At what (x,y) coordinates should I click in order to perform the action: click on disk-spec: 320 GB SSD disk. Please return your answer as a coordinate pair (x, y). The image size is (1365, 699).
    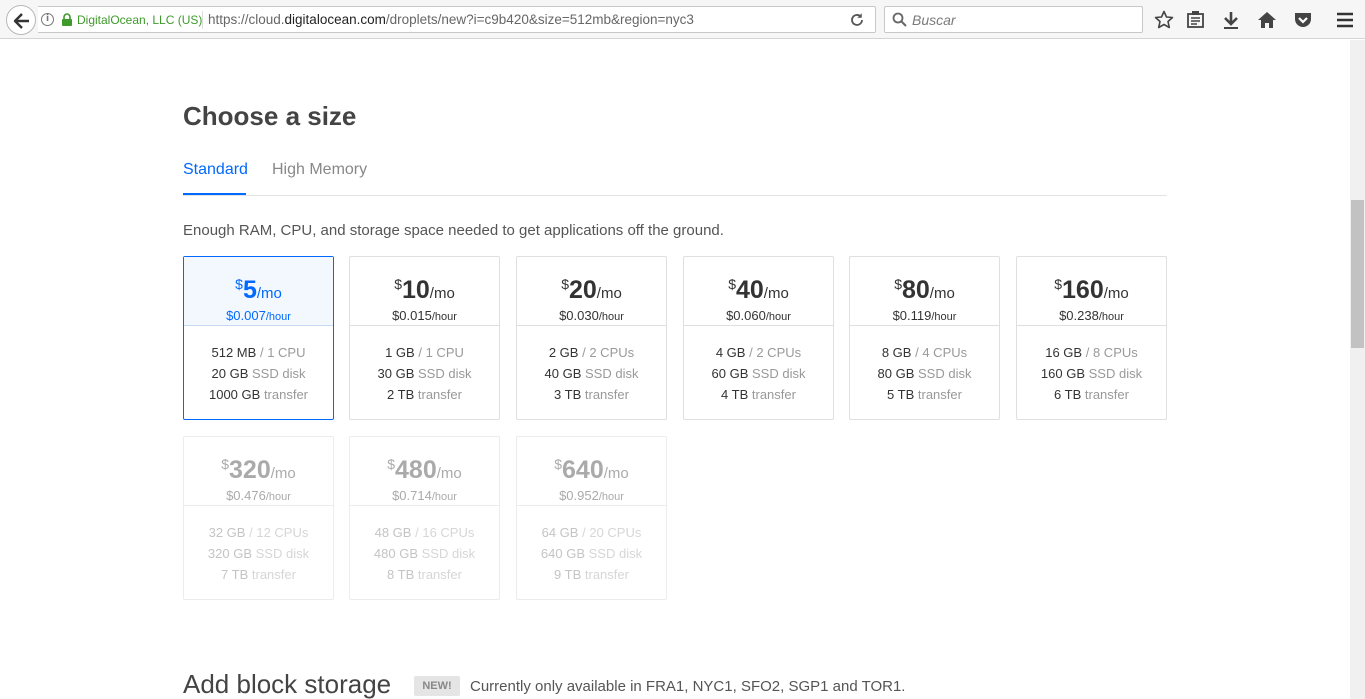
    Looking at the image, I should click on (258, 553).